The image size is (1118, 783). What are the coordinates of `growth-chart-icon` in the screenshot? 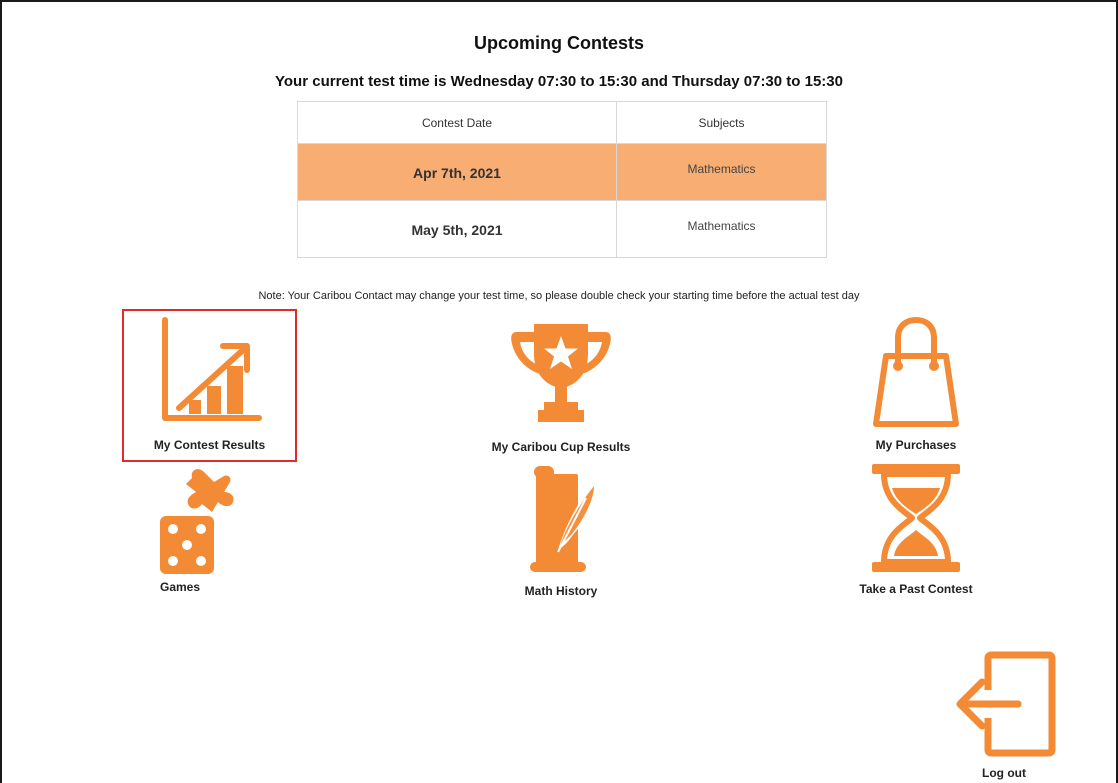 It's located at (211, 369).